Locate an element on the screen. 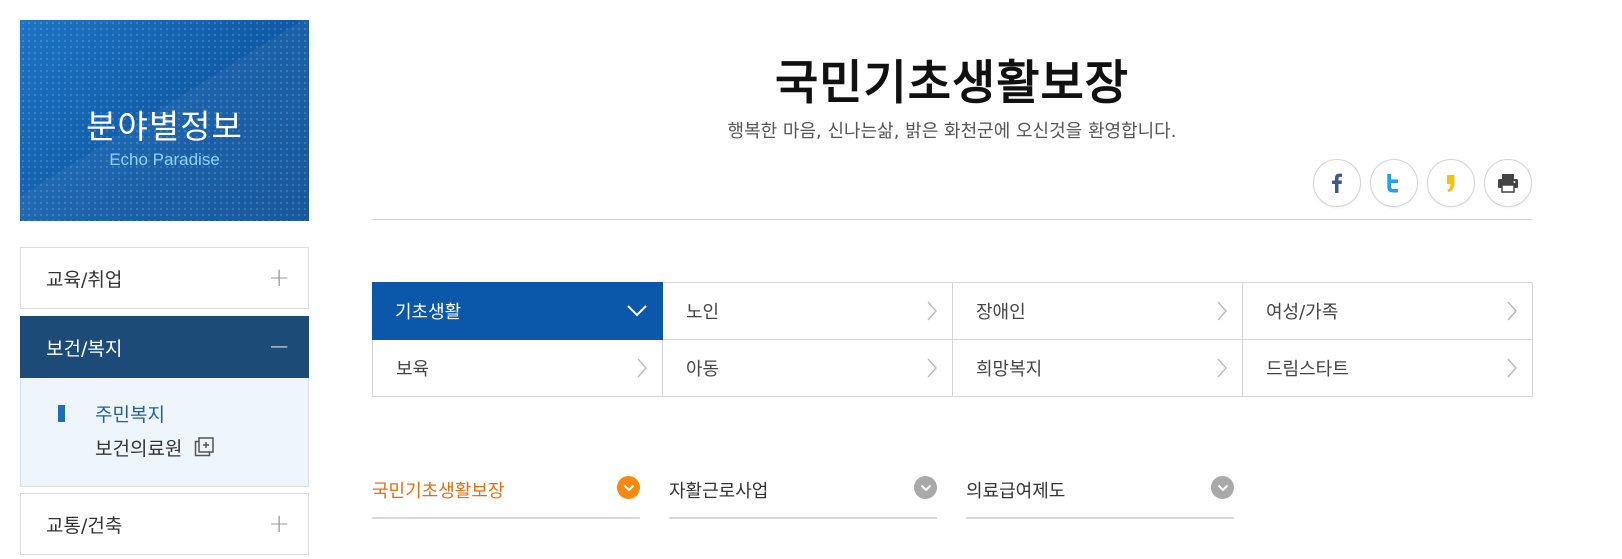  submenu-item-health-center: 보건의료원 is located at coordinates (164, 447).